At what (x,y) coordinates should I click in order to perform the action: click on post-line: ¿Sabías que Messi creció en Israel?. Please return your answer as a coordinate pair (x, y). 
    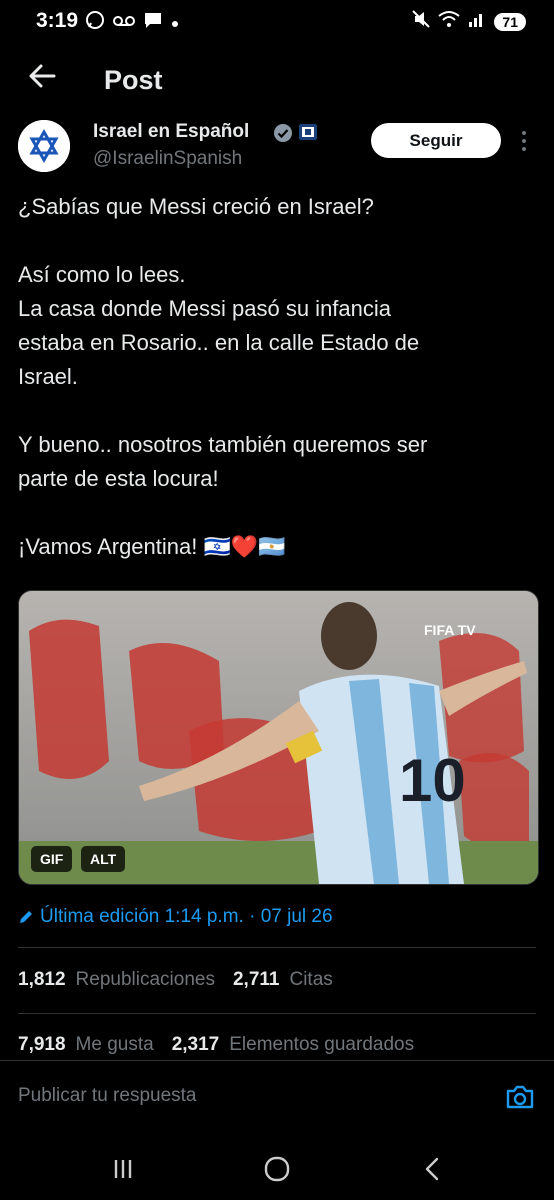
    Looking at the image, I should click on (196, 206).